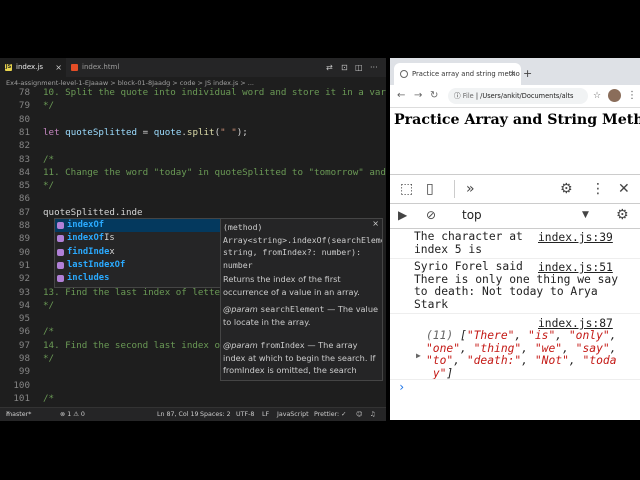 The height and width of the screenshot is (480, 640). What do you see at coordinates (470, 189) in the screenshot?
I see `more-tabs-icon: »` at bounding box center [470, 189].